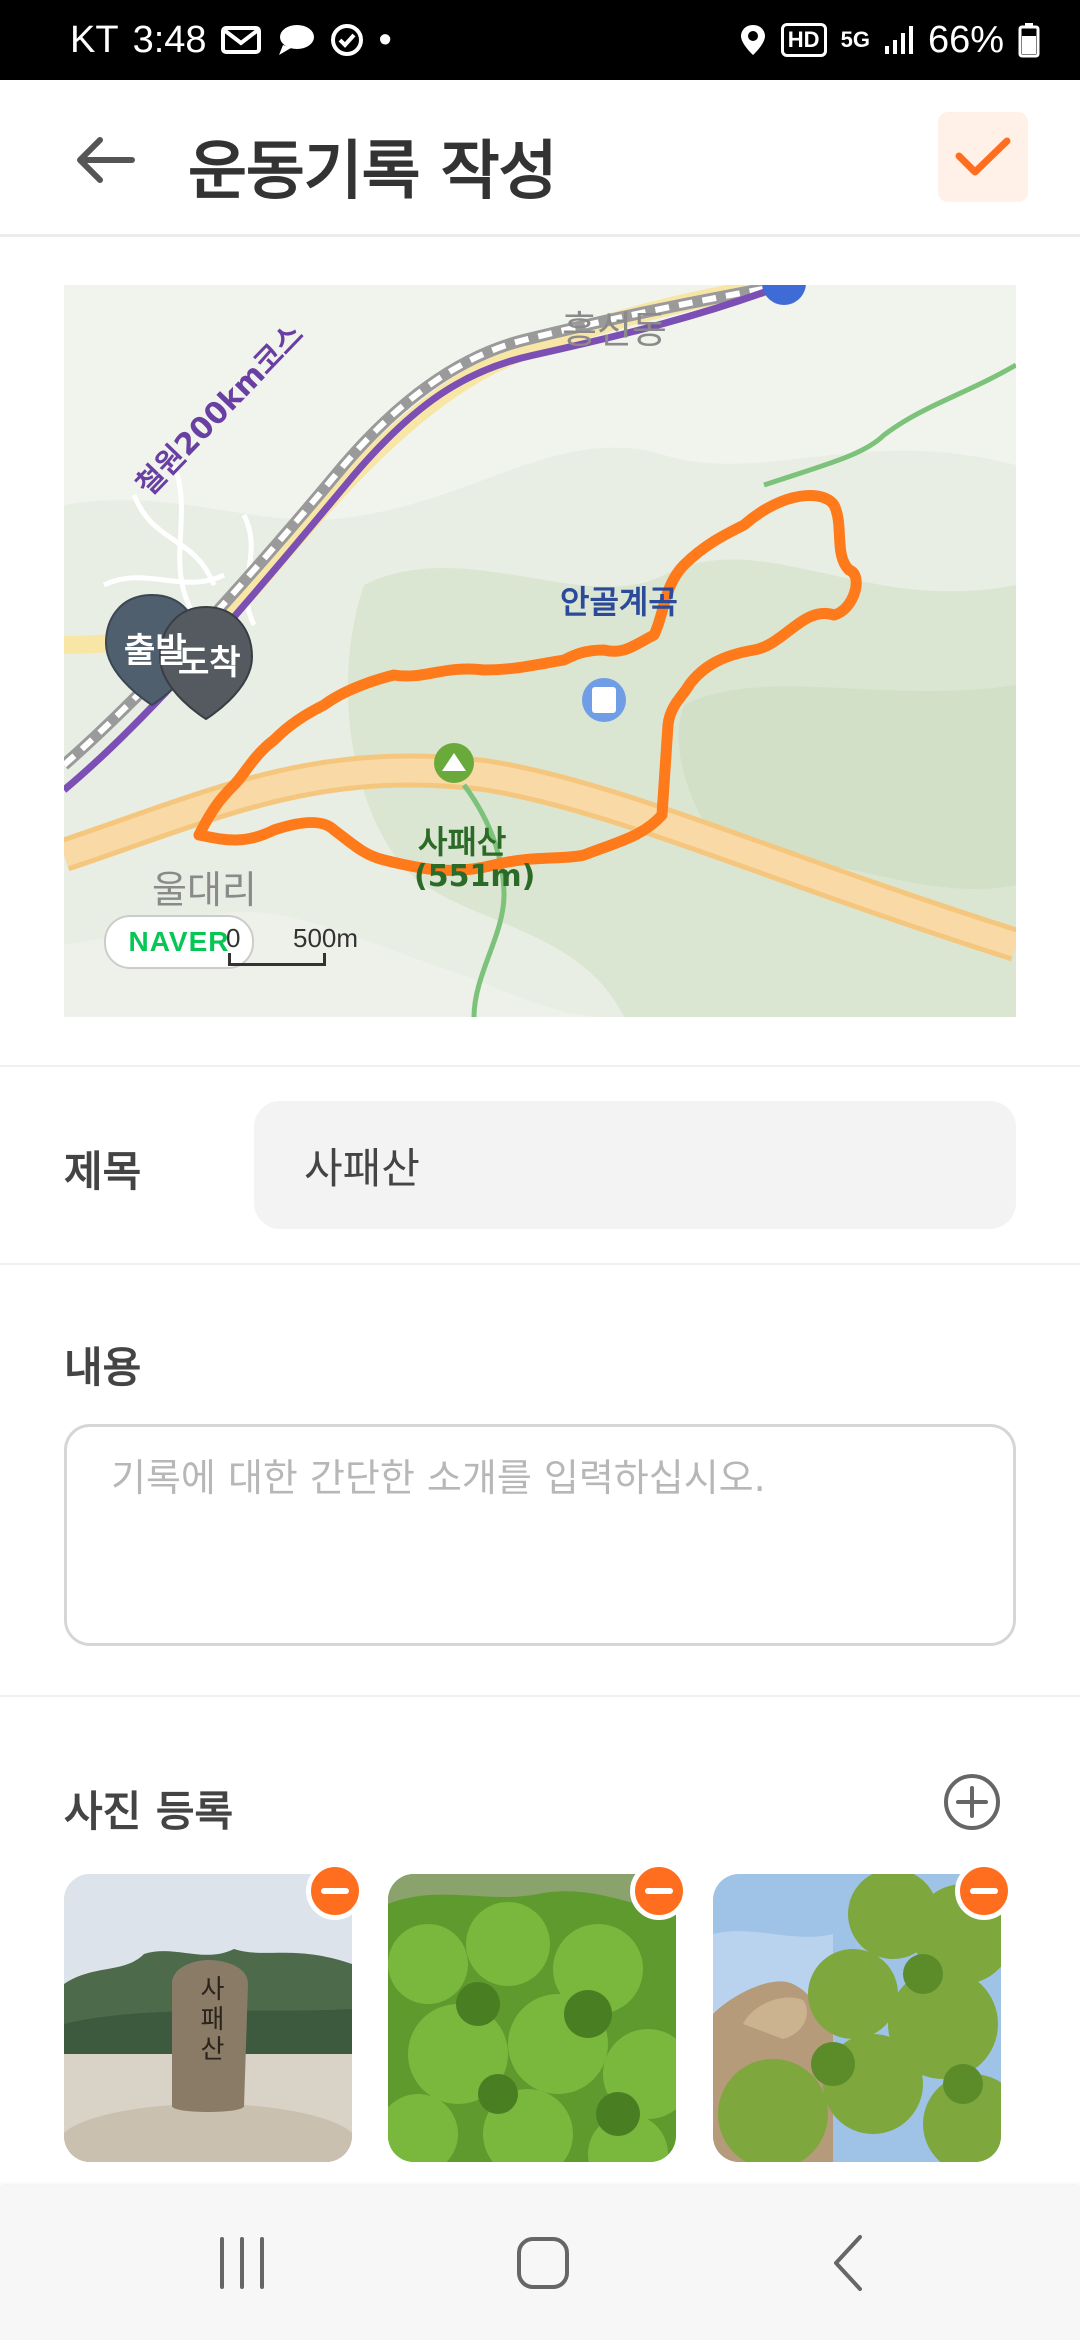 Image resolution: width=1080 pixels, height=2340 pixels. I want to click on system-nav-bar, so click(540, 2263).